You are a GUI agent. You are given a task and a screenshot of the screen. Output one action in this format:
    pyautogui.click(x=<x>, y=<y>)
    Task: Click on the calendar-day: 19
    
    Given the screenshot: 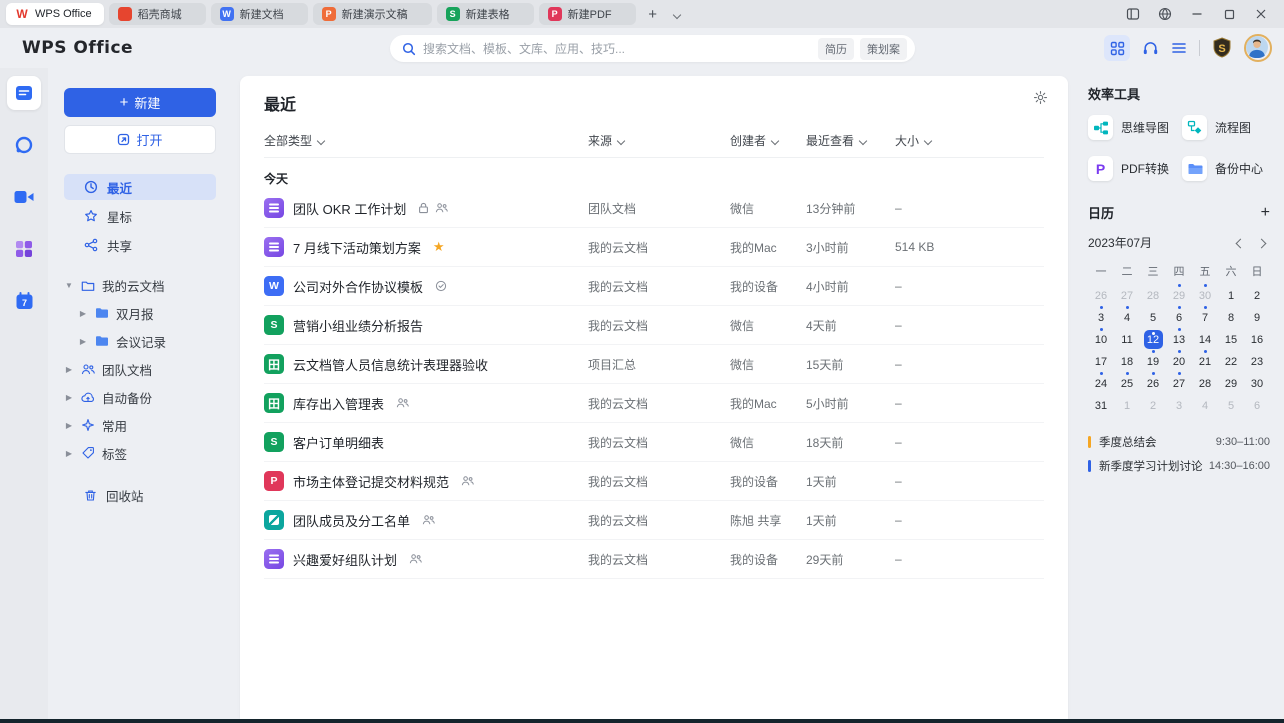 What is the action you would take?
    pyautogui.click(x=1153, y=361)
    